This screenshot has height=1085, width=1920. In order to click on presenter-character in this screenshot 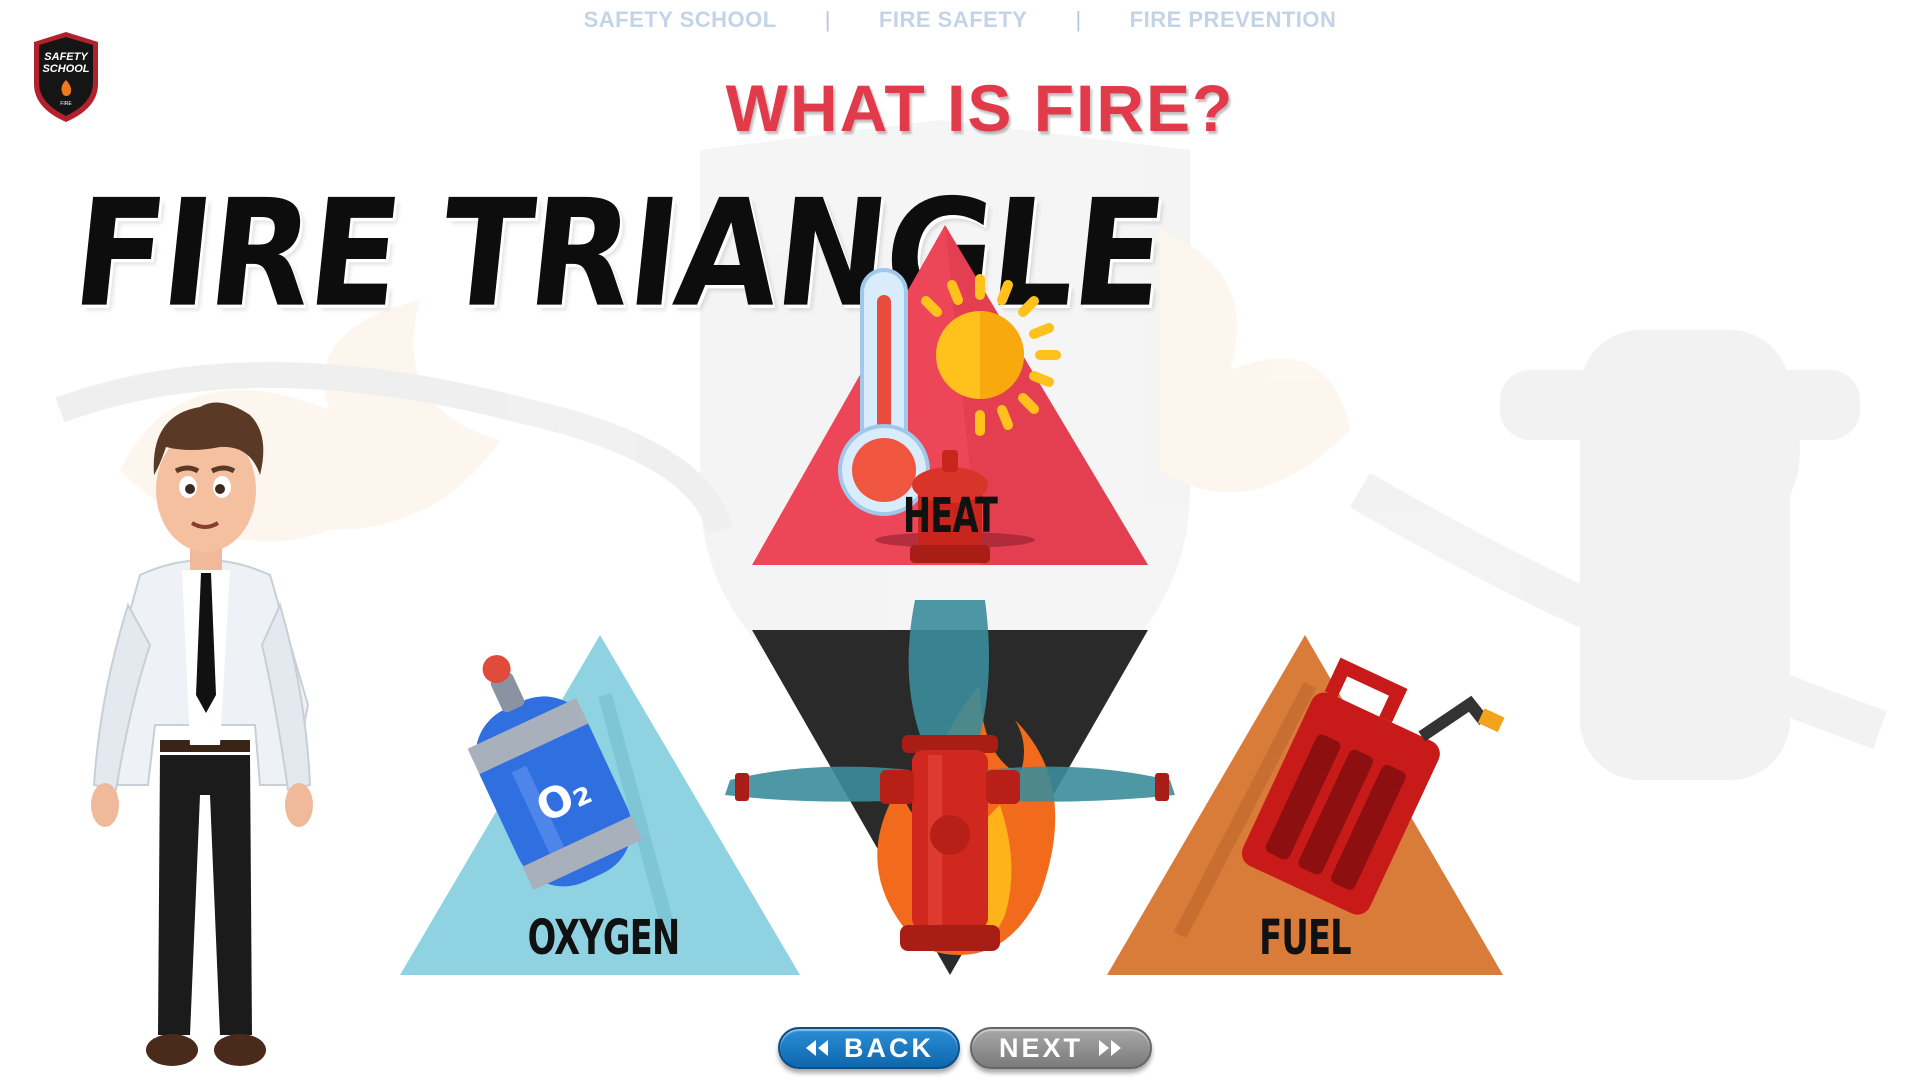, I will do `click(202, 734)`.